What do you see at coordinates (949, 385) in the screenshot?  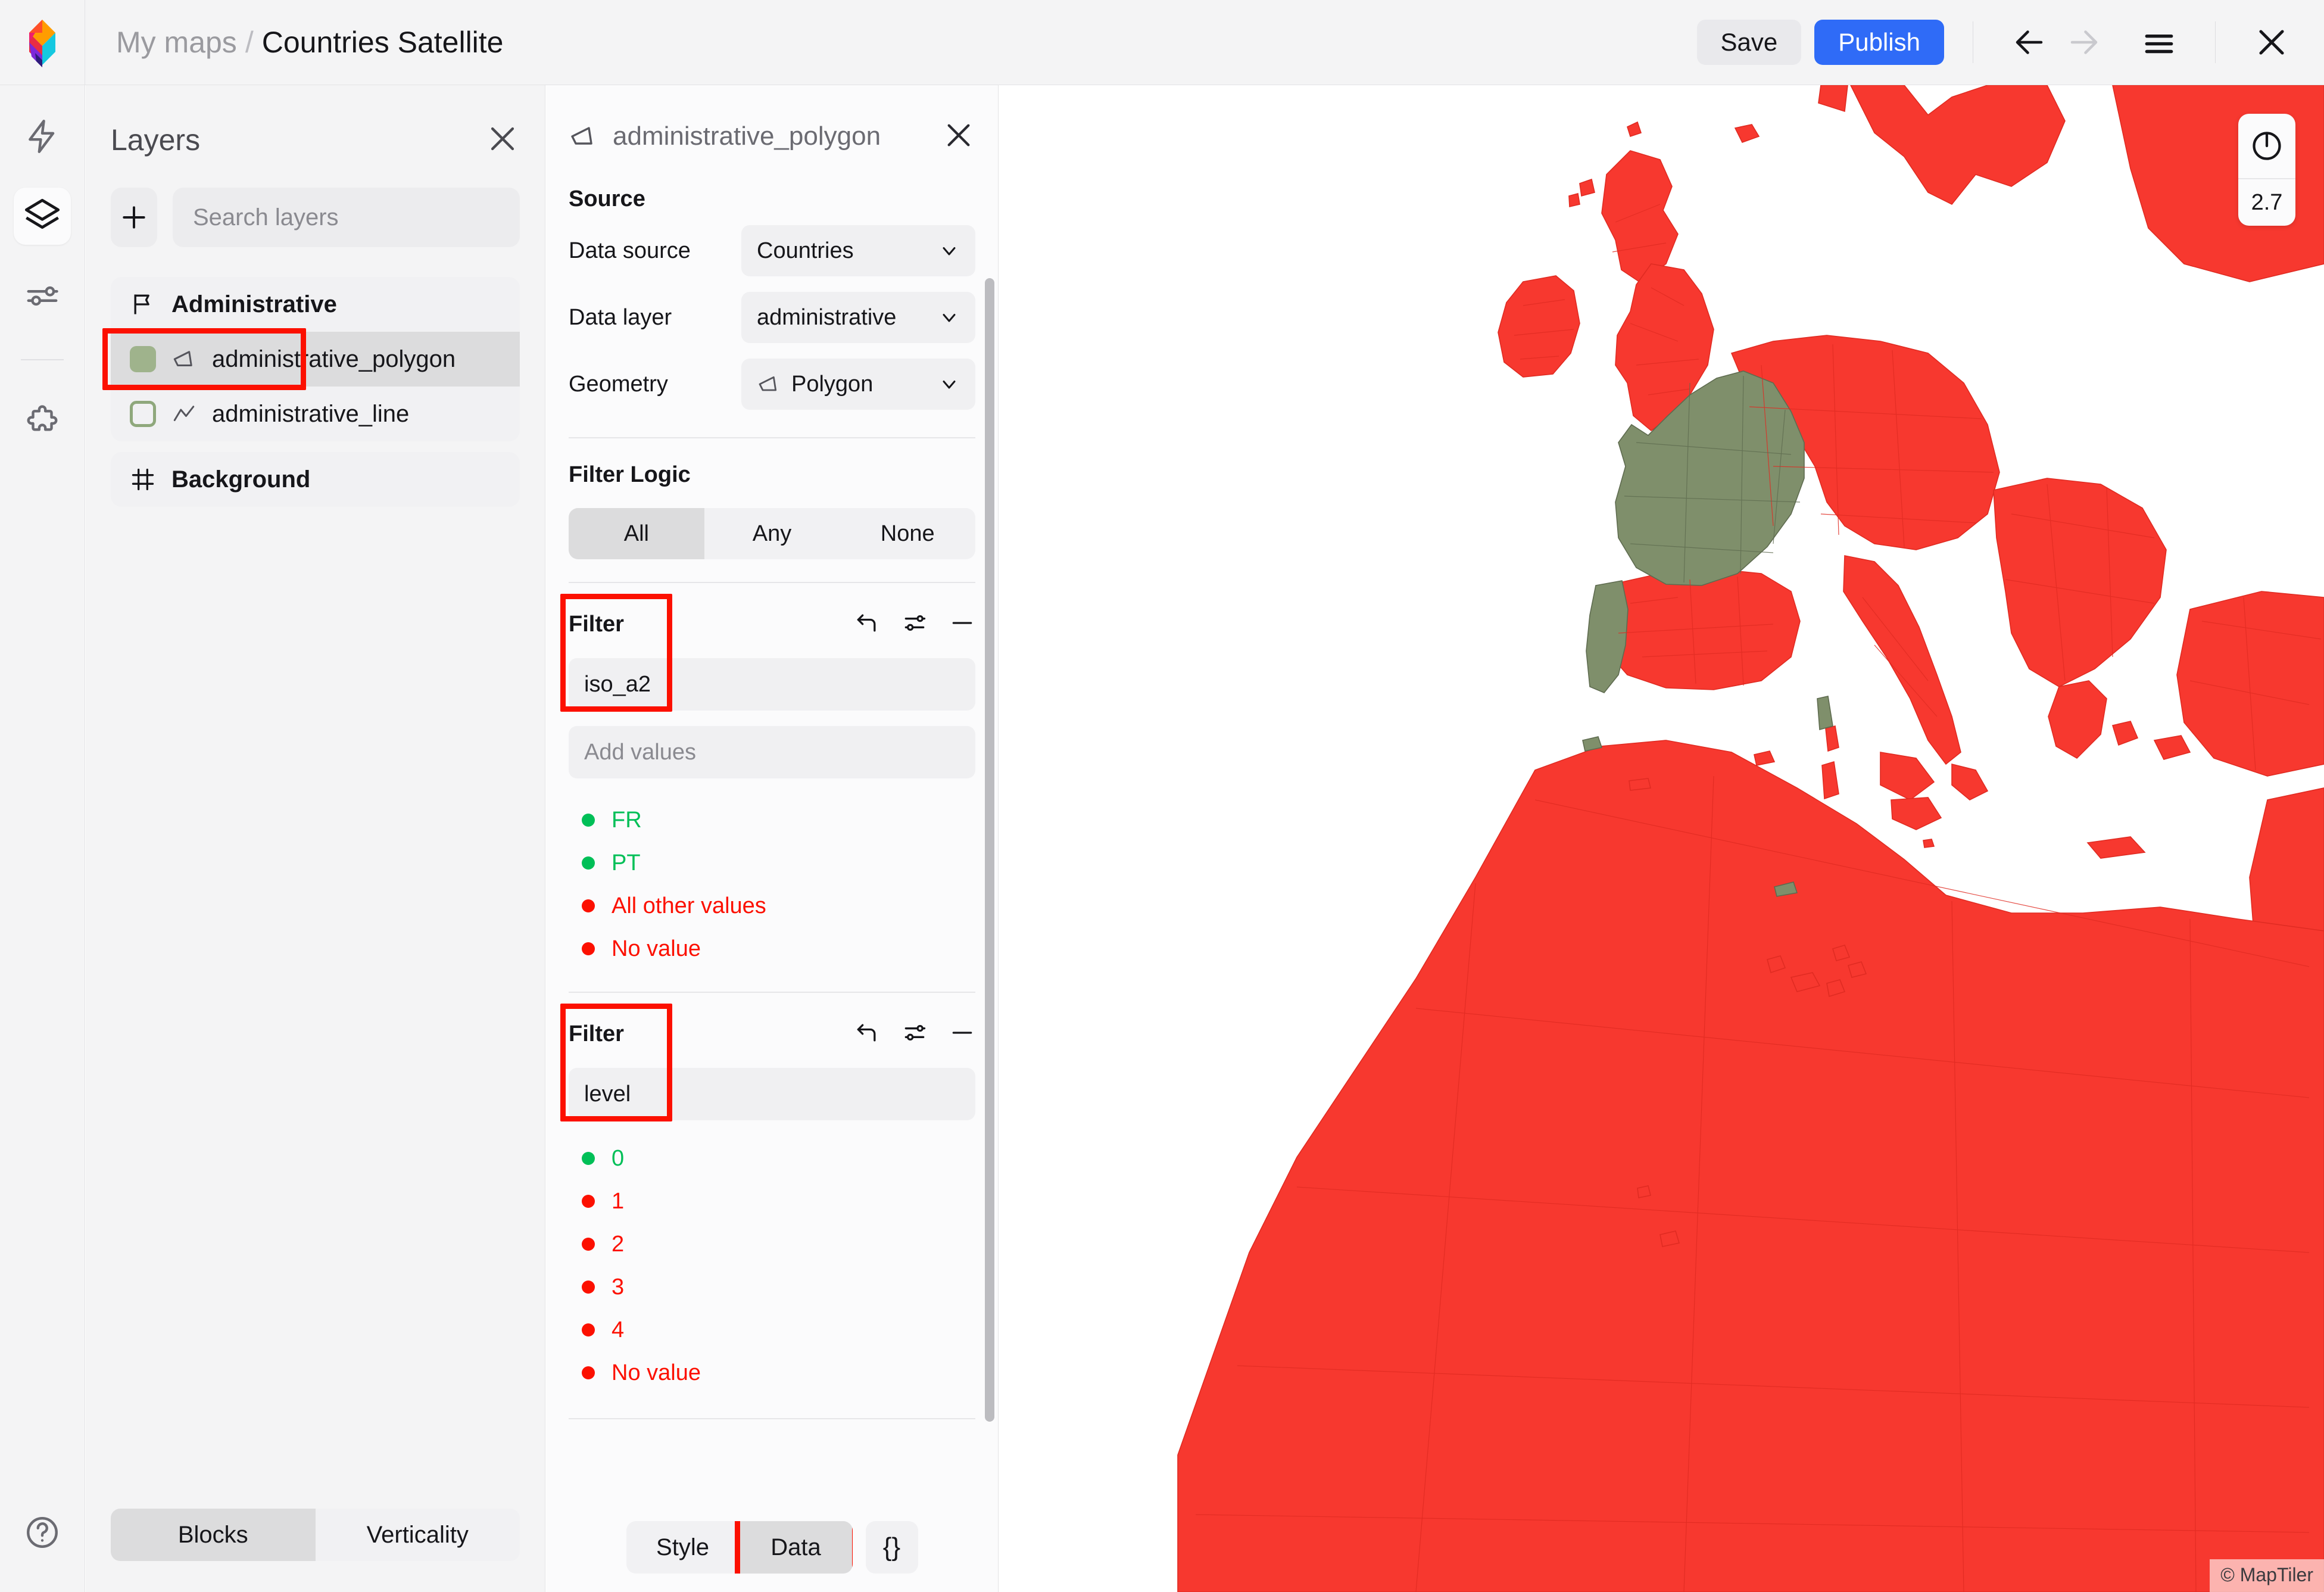 I see `chevron-down-icon` at bounding box center [949, 385].